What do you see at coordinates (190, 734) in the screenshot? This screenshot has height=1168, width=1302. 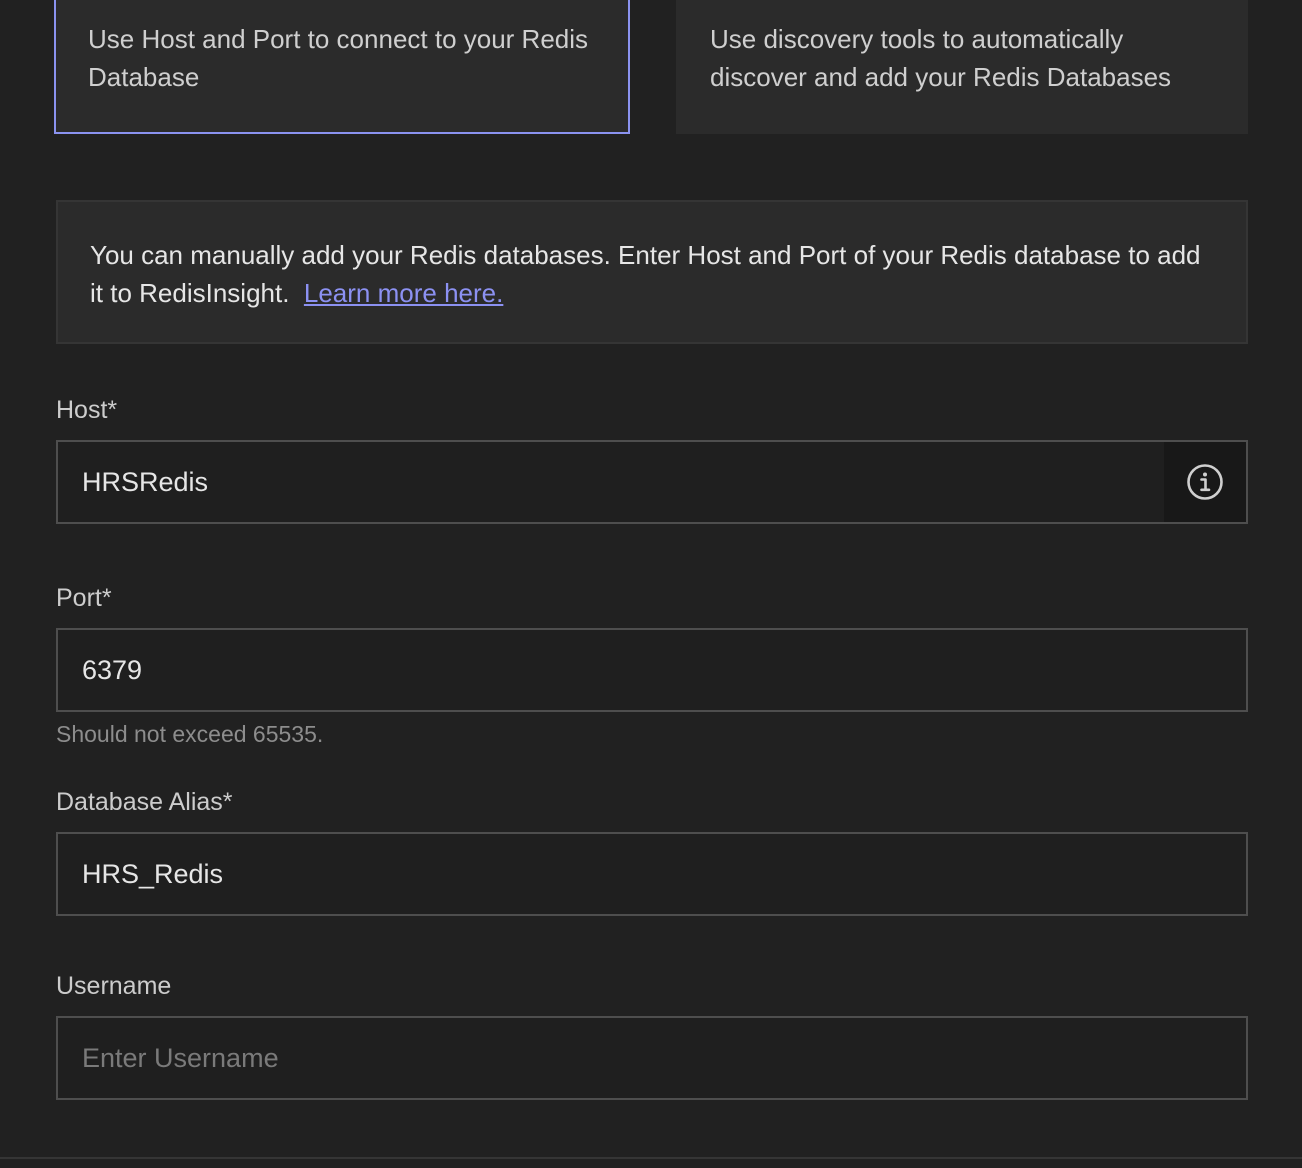 I see `port-hint: Should not exceed 65535.` at bounding box center [190, 734].